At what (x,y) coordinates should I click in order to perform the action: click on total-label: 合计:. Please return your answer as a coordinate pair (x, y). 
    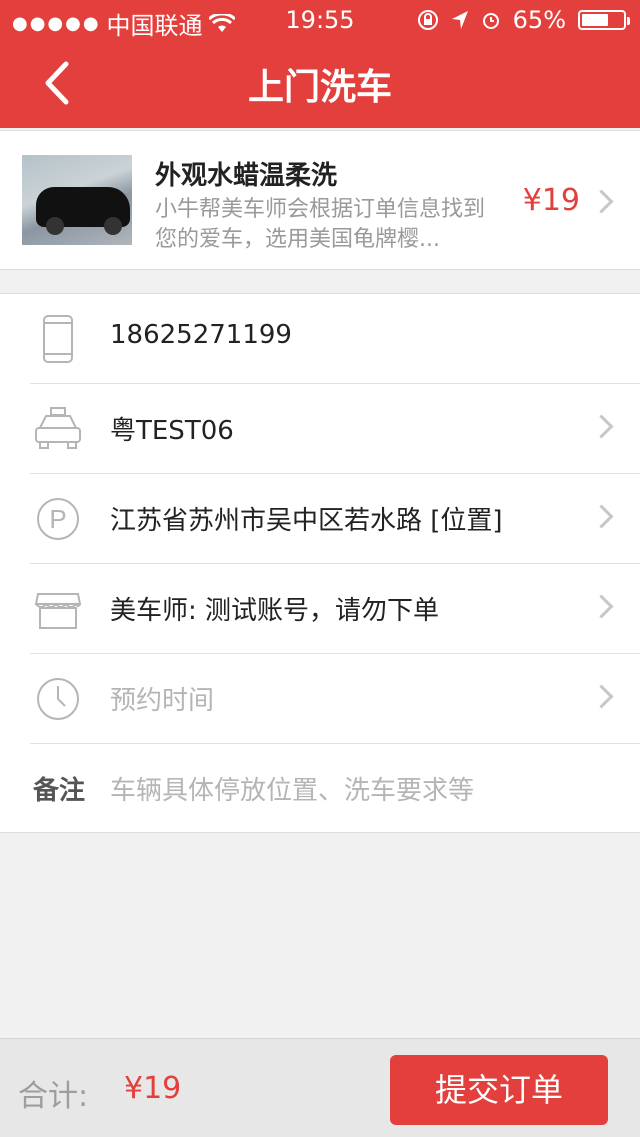
    Looking at the image, I should click on (53, 1096).